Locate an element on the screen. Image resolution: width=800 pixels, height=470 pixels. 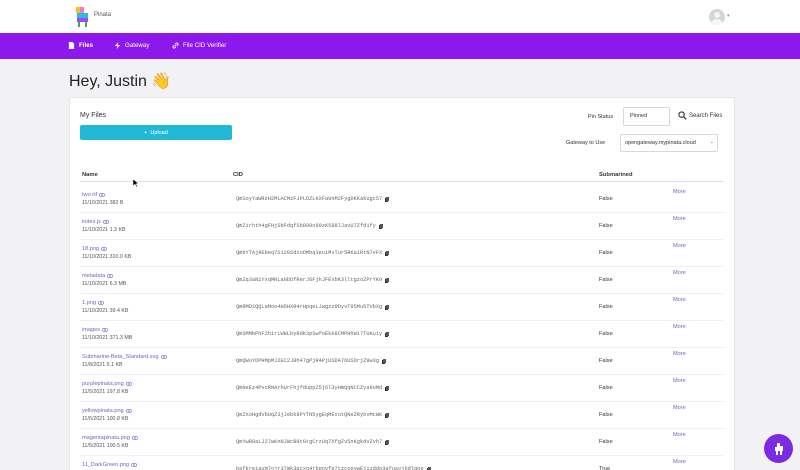
gateway-select: opengateway.mypinata.cloud ⌄ is located at coordinates (669, 143).